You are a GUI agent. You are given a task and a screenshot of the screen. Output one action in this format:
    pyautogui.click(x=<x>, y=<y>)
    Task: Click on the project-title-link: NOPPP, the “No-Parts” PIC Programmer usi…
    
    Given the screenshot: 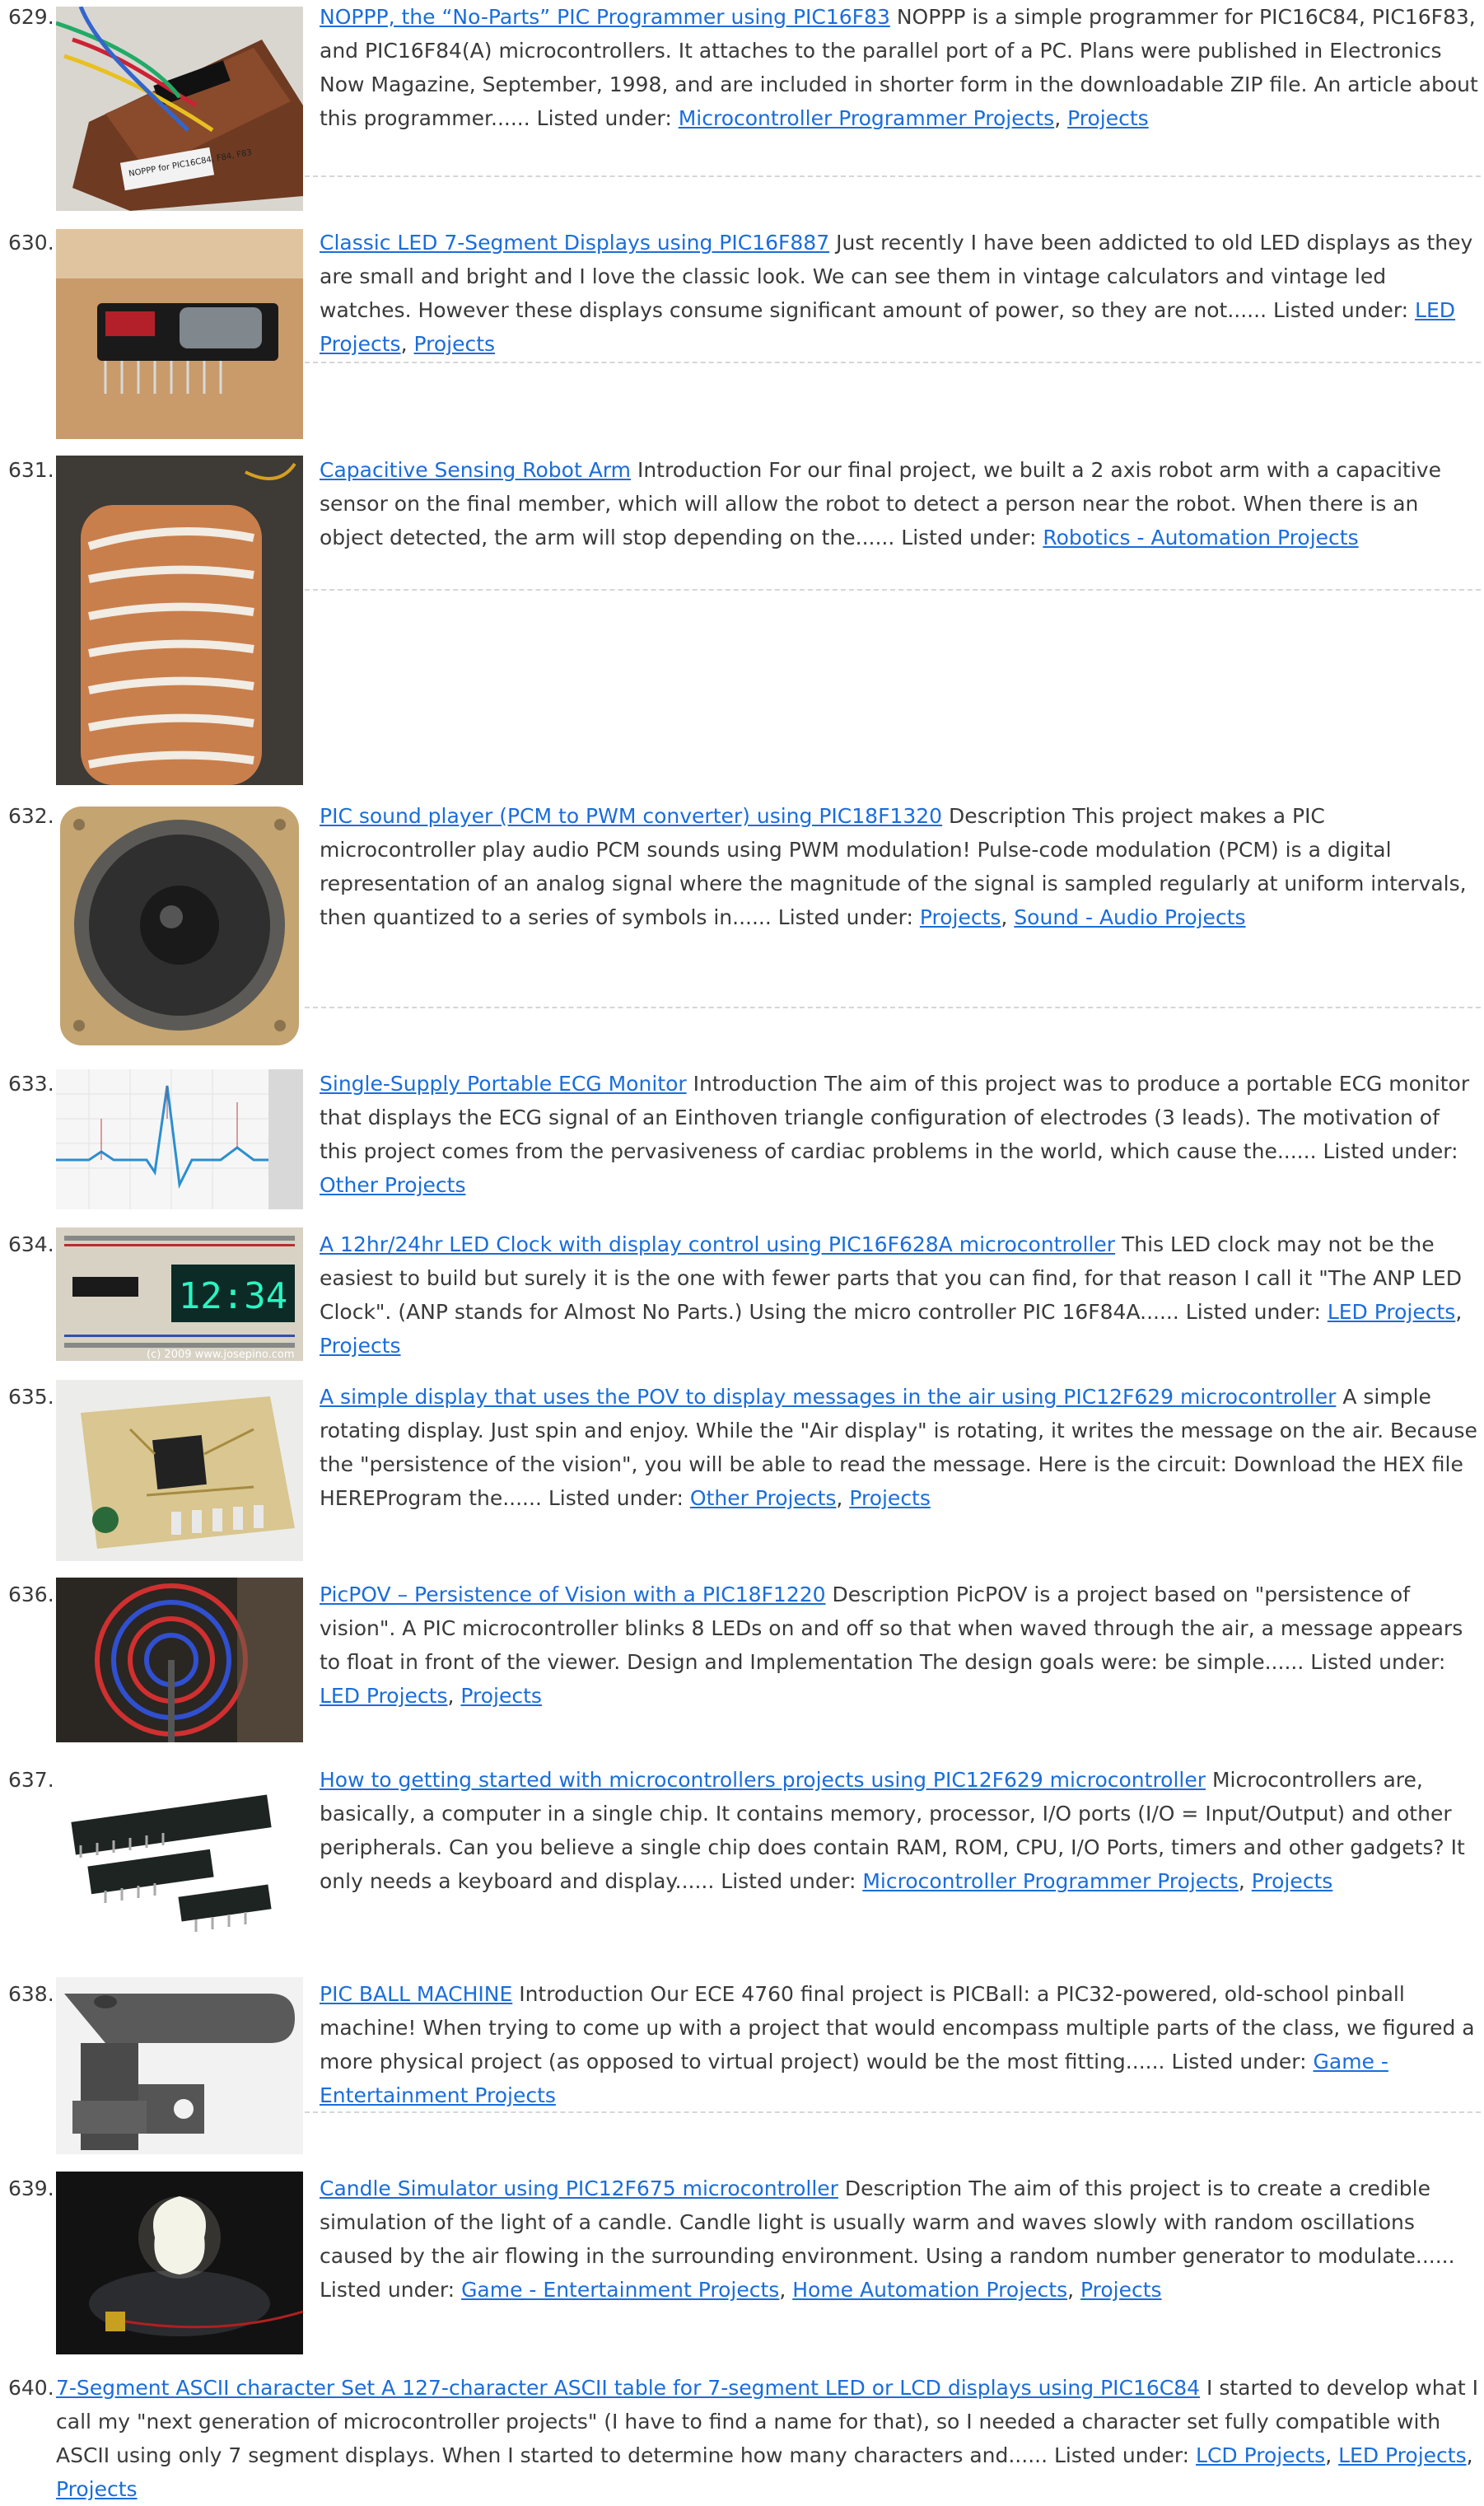 What is the action you would take?
    pyautogui.click(x=605, y=17)
    